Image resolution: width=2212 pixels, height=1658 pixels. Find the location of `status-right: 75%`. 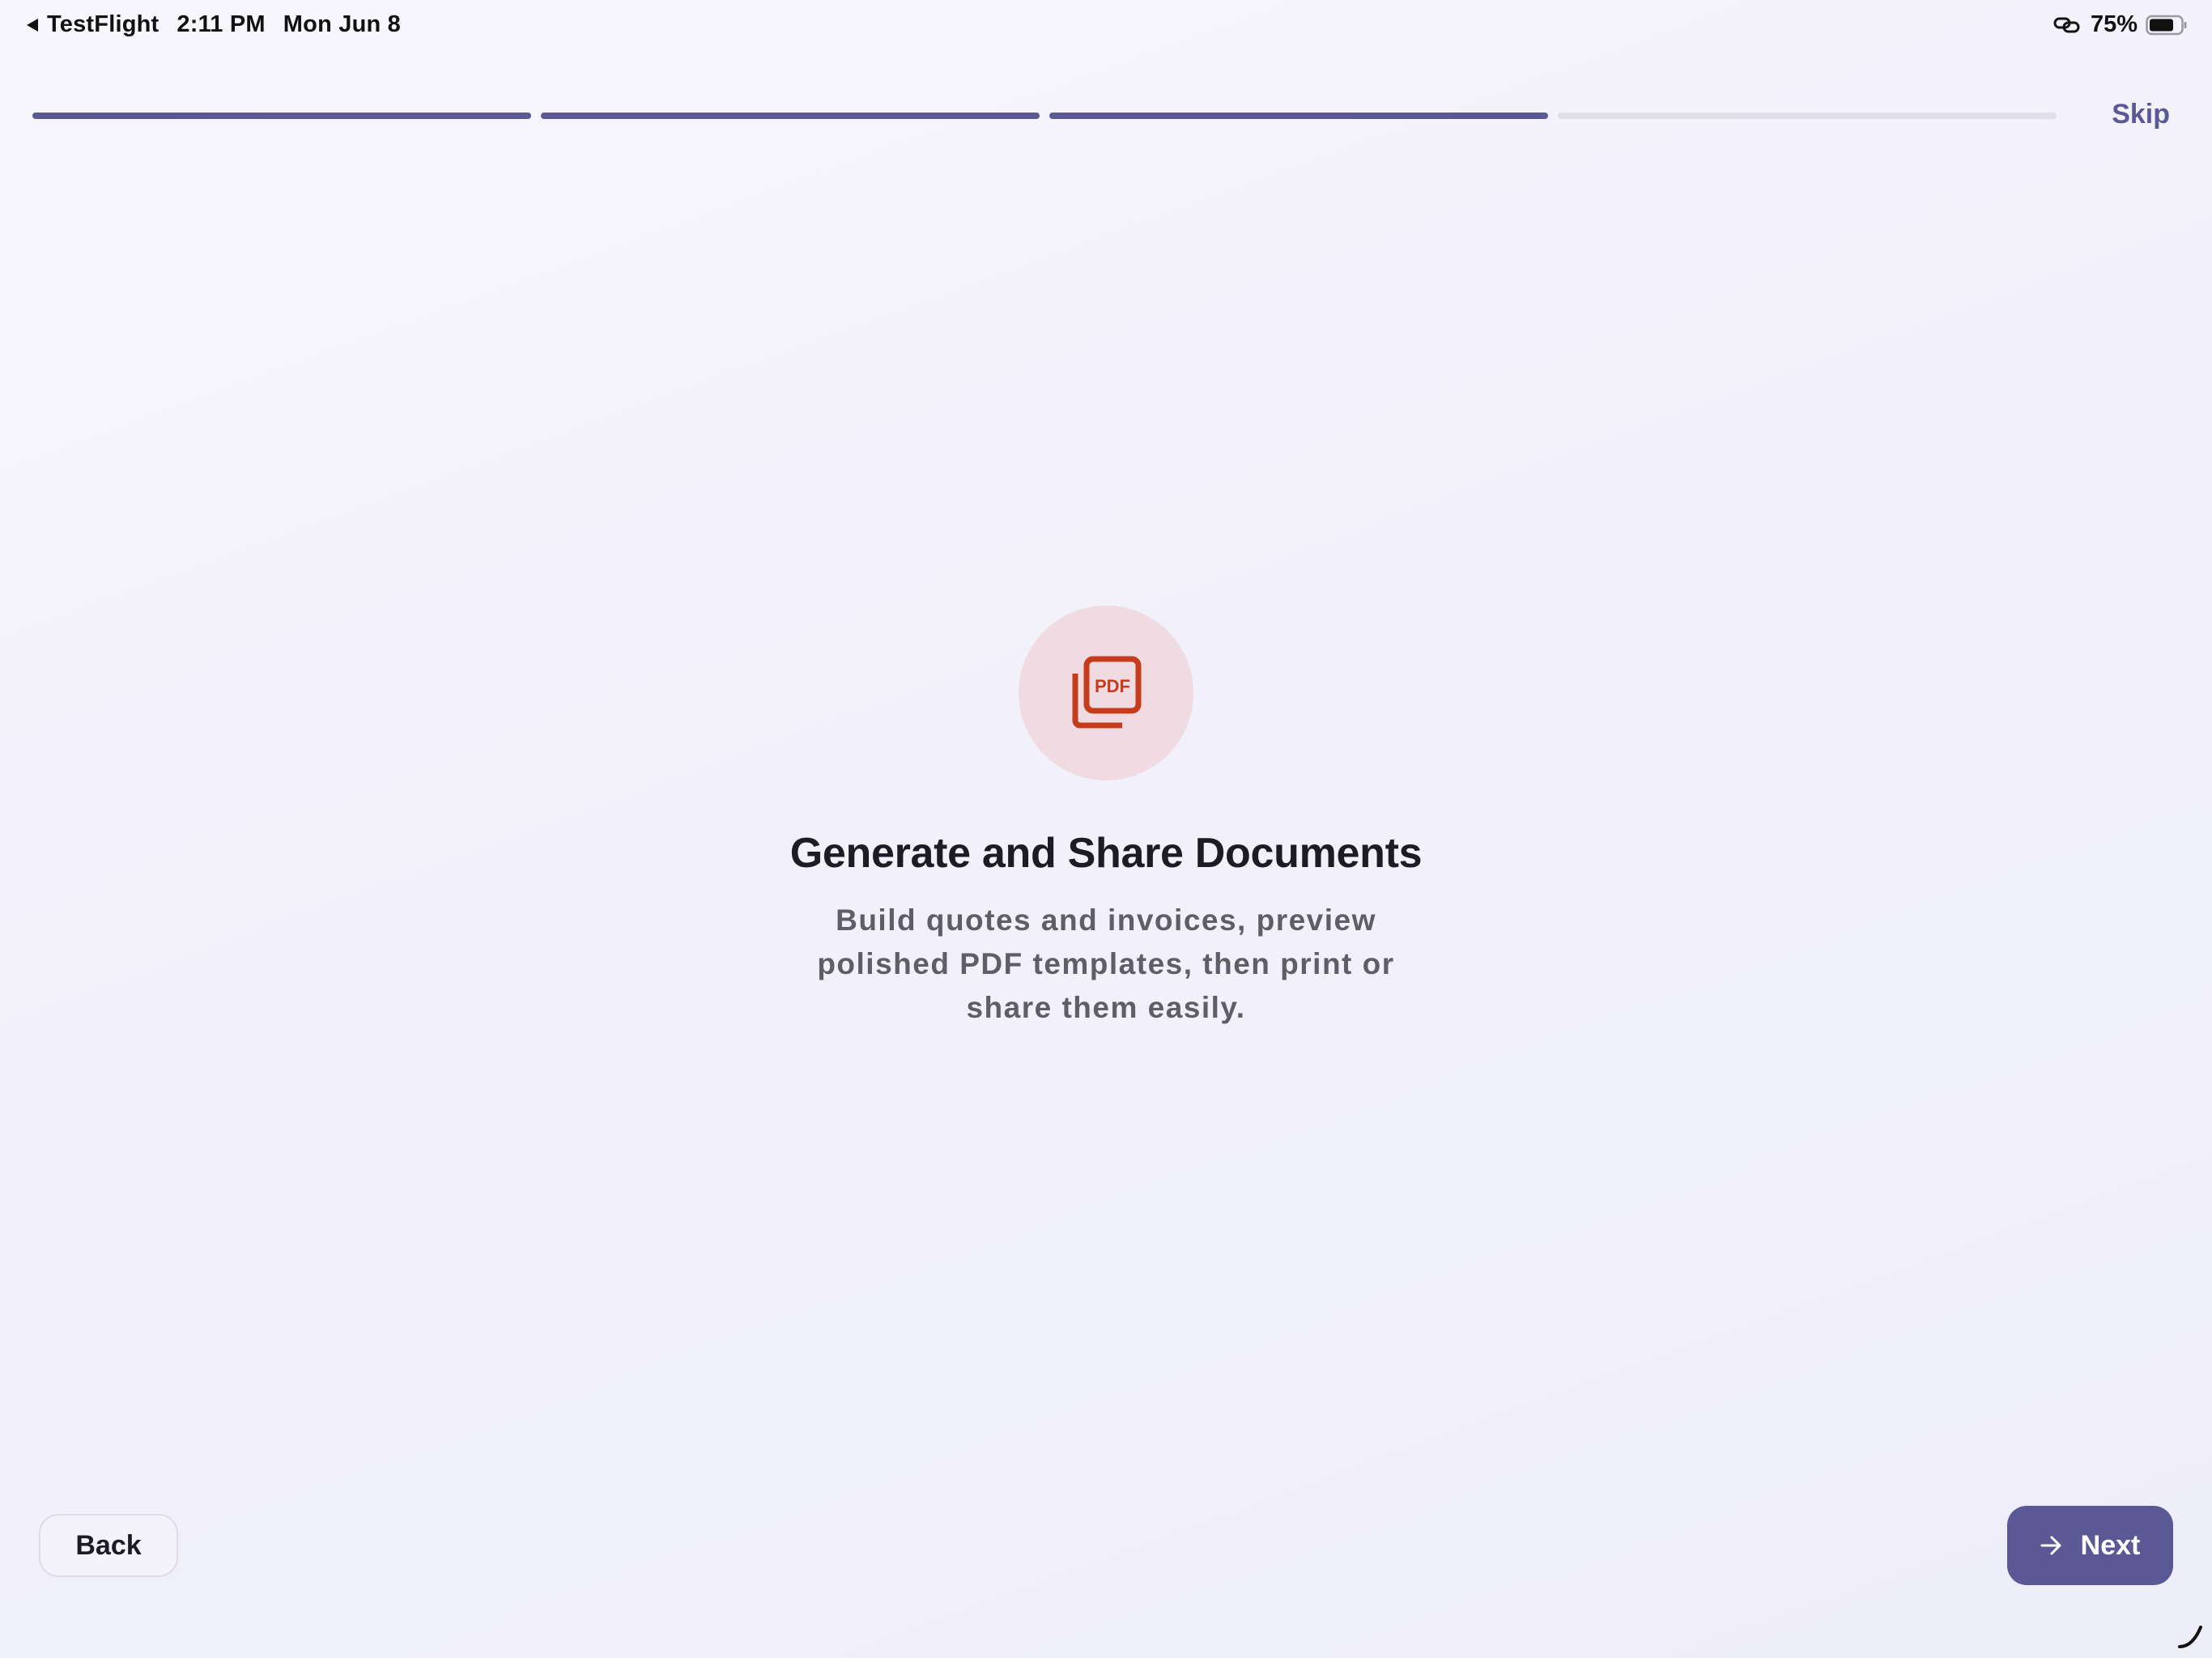

status-right: 75% is located at coordinates (2120, 24).